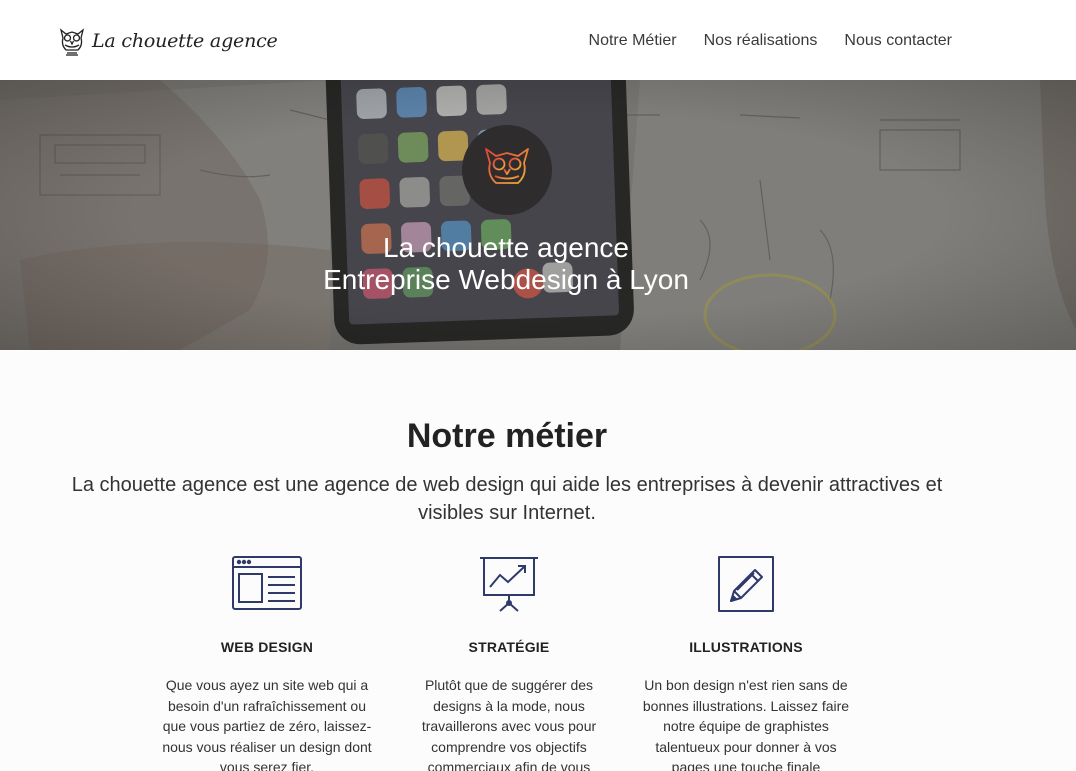  Describe the element at coordinates (746, 647) in the screenshot. I see `feature-title: ILLUSTRATIONS` at that location.